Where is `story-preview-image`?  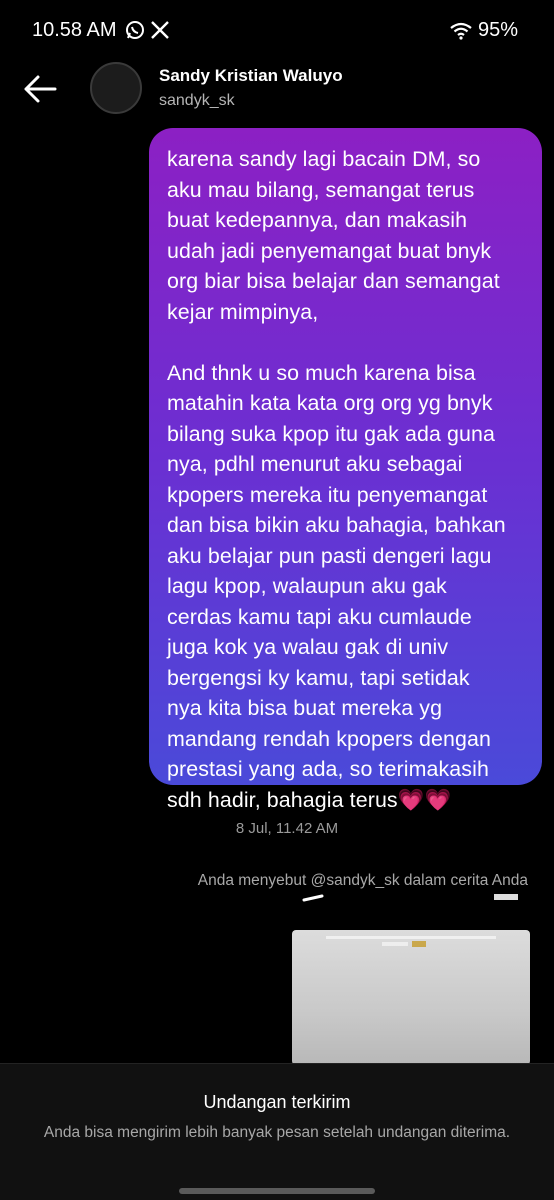 story-preview-image is located at coordinates (411, 997).